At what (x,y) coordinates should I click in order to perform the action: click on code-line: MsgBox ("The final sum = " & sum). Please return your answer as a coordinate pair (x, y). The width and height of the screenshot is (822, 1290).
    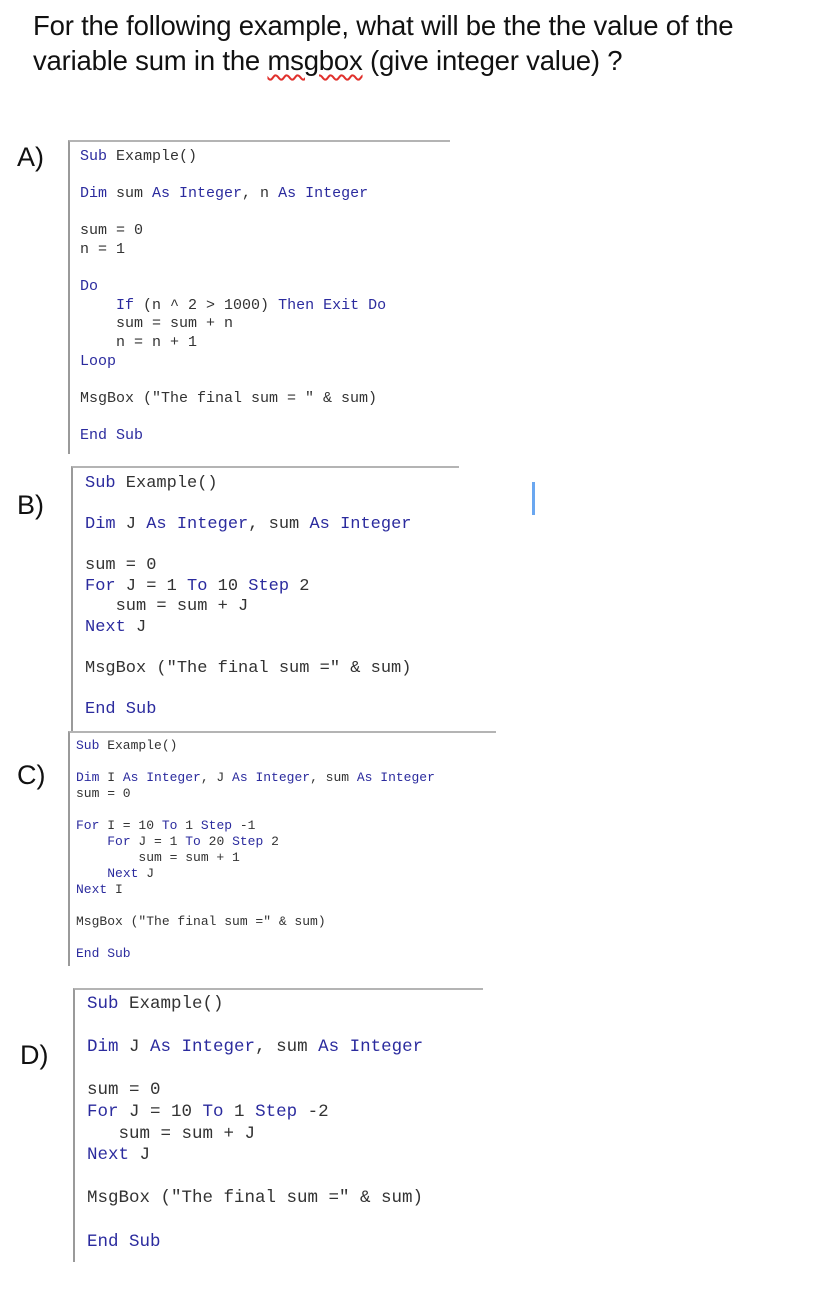
    Looking at the image, I should click on (265, 399).